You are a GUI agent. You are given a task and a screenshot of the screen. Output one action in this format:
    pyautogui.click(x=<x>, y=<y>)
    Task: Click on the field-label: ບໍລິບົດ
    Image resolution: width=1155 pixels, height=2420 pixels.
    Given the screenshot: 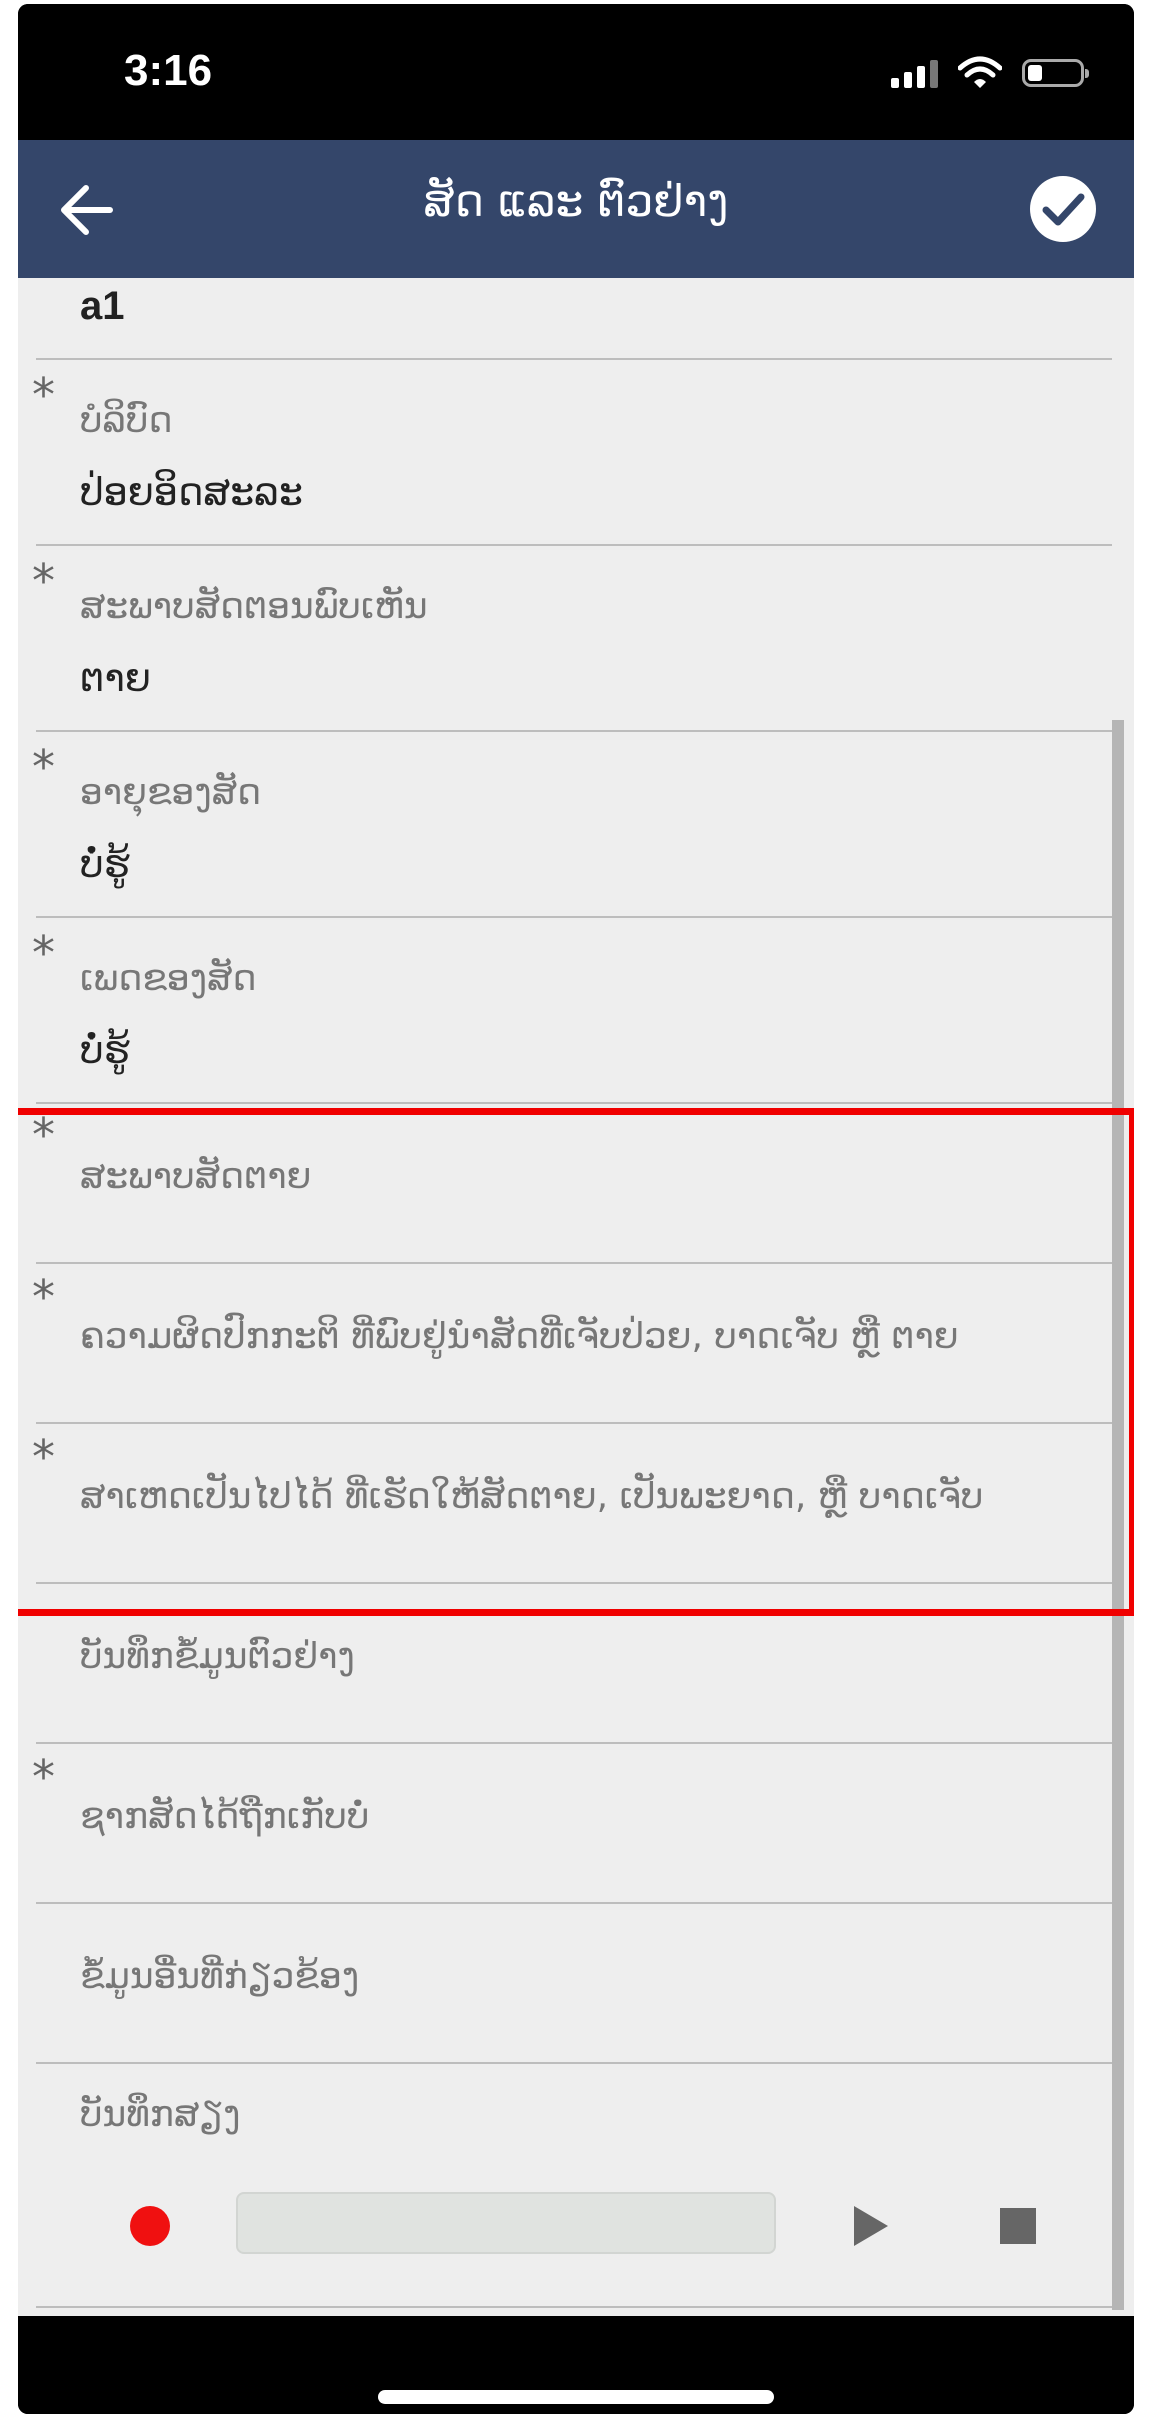 What is the action you would take?
    pyautogui.click(x=126, y=420)
    